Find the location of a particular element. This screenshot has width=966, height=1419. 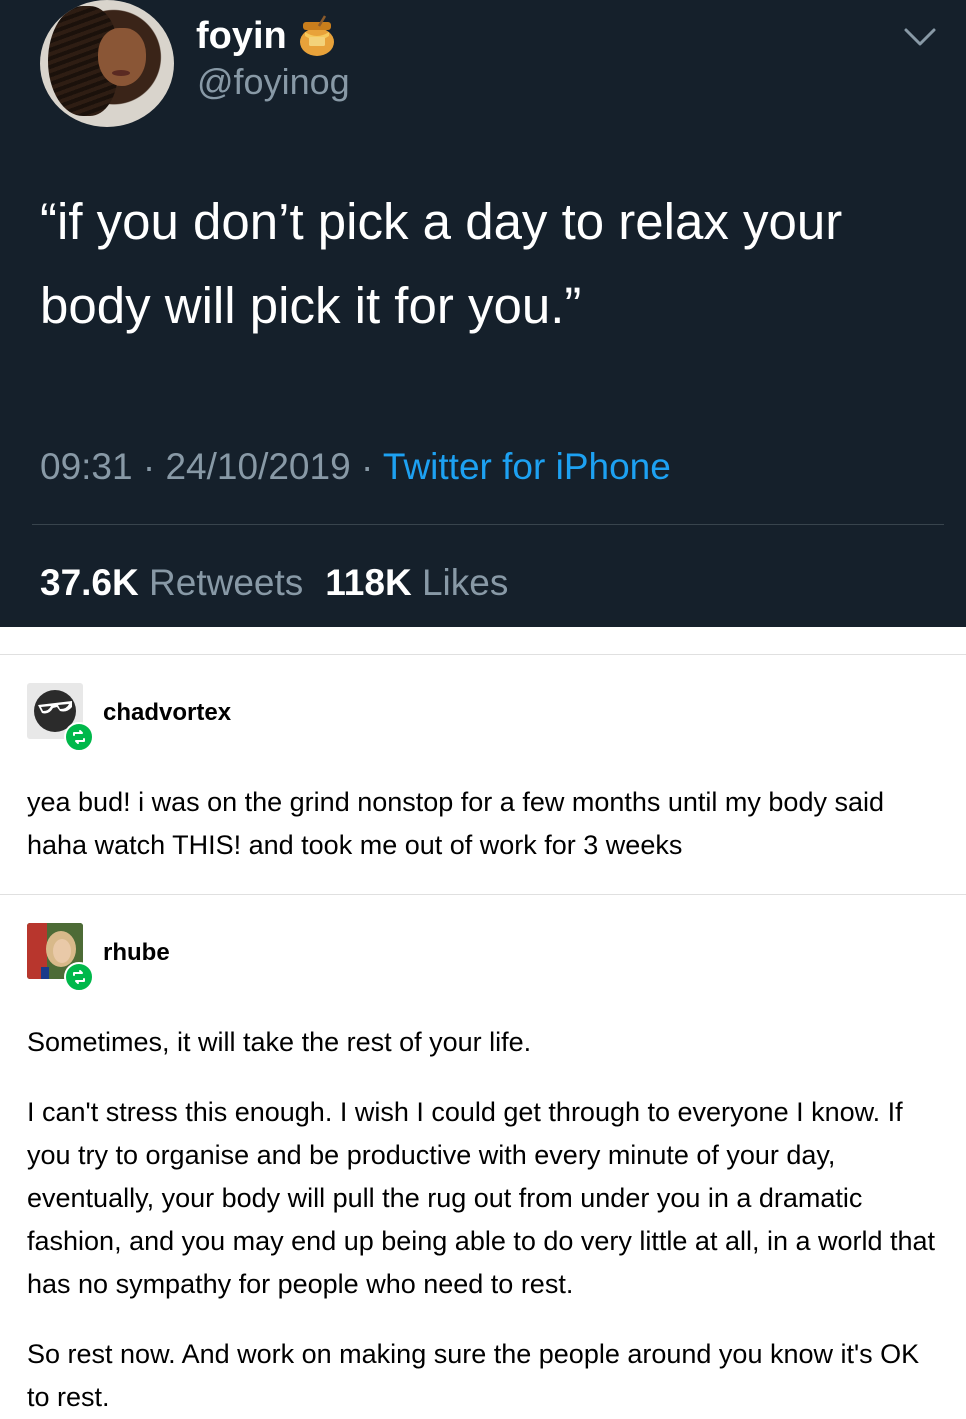

retweets-stat: 37.6K Retweets is located at coordinates (171, 582).